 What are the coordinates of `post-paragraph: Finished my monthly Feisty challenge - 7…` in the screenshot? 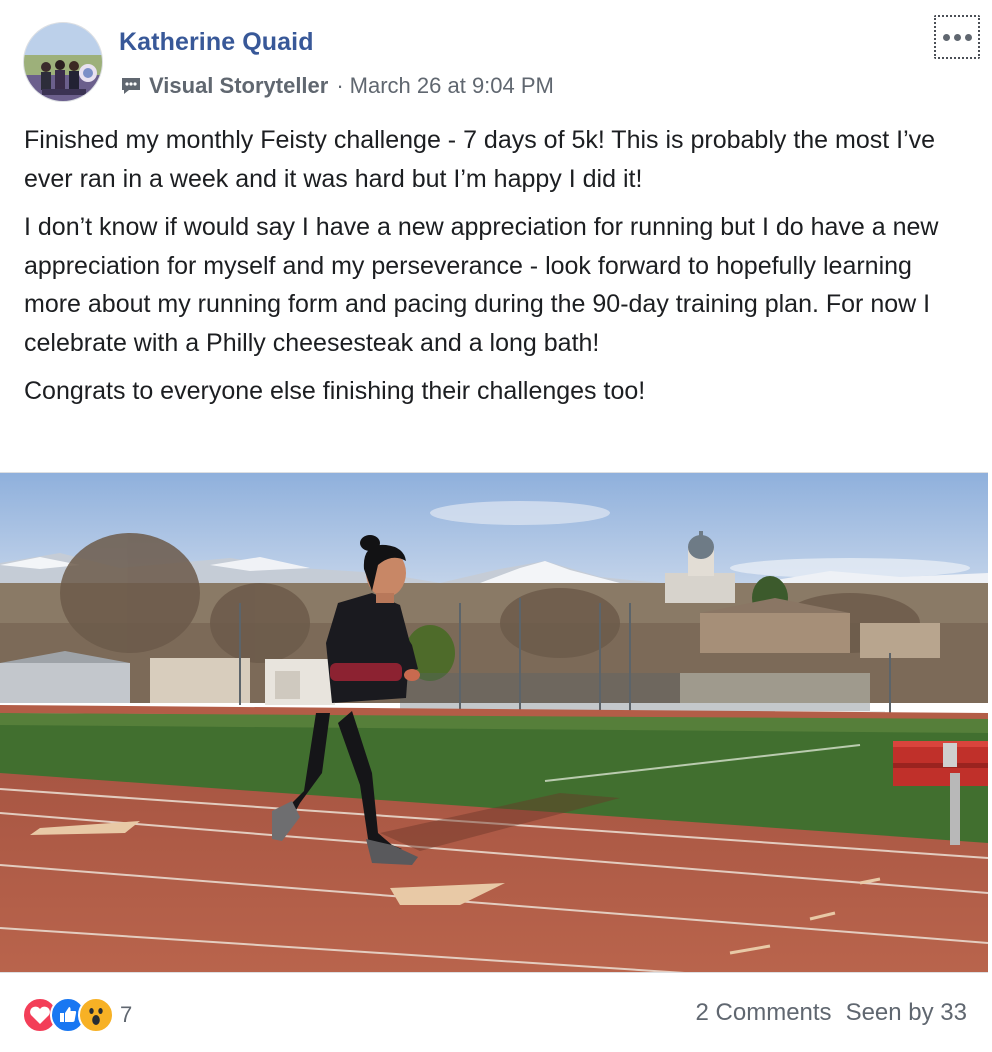 It's located at (480, 159).